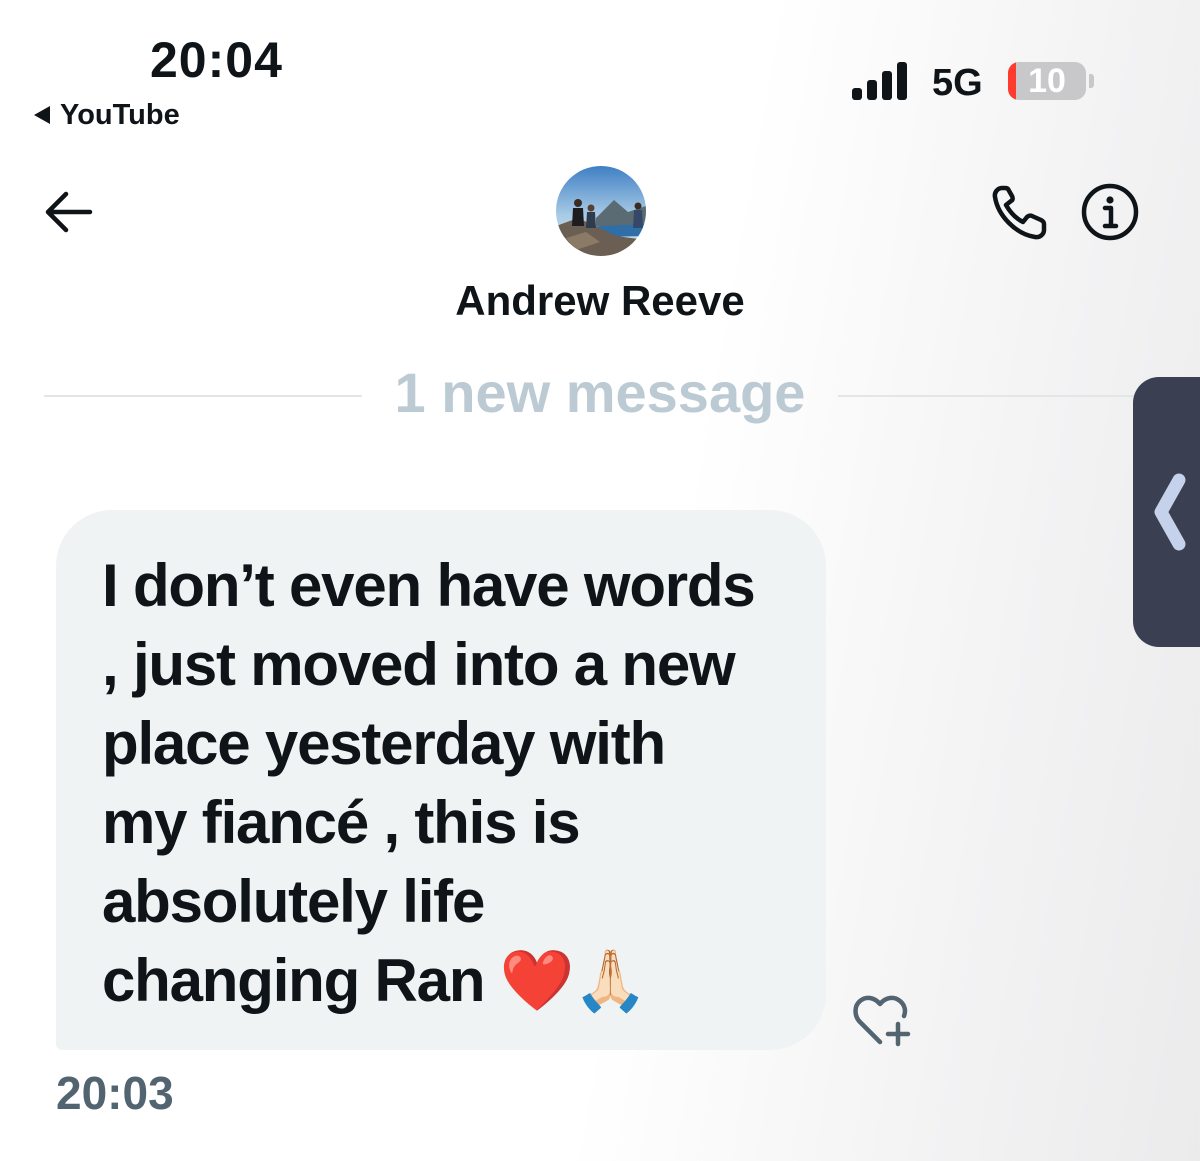  Describe the element at coordinates (203, 396) in the screenshot. I see `divider-line-left` at that location.